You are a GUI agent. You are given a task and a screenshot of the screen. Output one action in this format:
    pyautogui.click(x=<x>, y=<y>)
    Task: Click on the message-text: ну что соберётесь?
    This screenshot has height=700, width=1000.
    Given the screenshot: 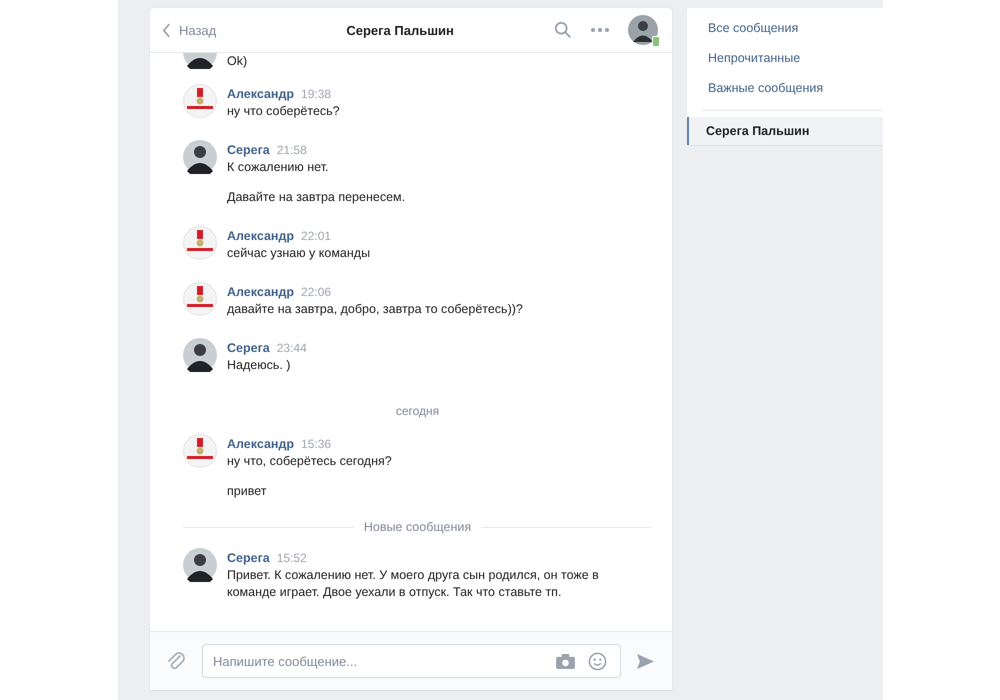 What is the action you would take?
    pyautogui.click(x=283, y=111)
    